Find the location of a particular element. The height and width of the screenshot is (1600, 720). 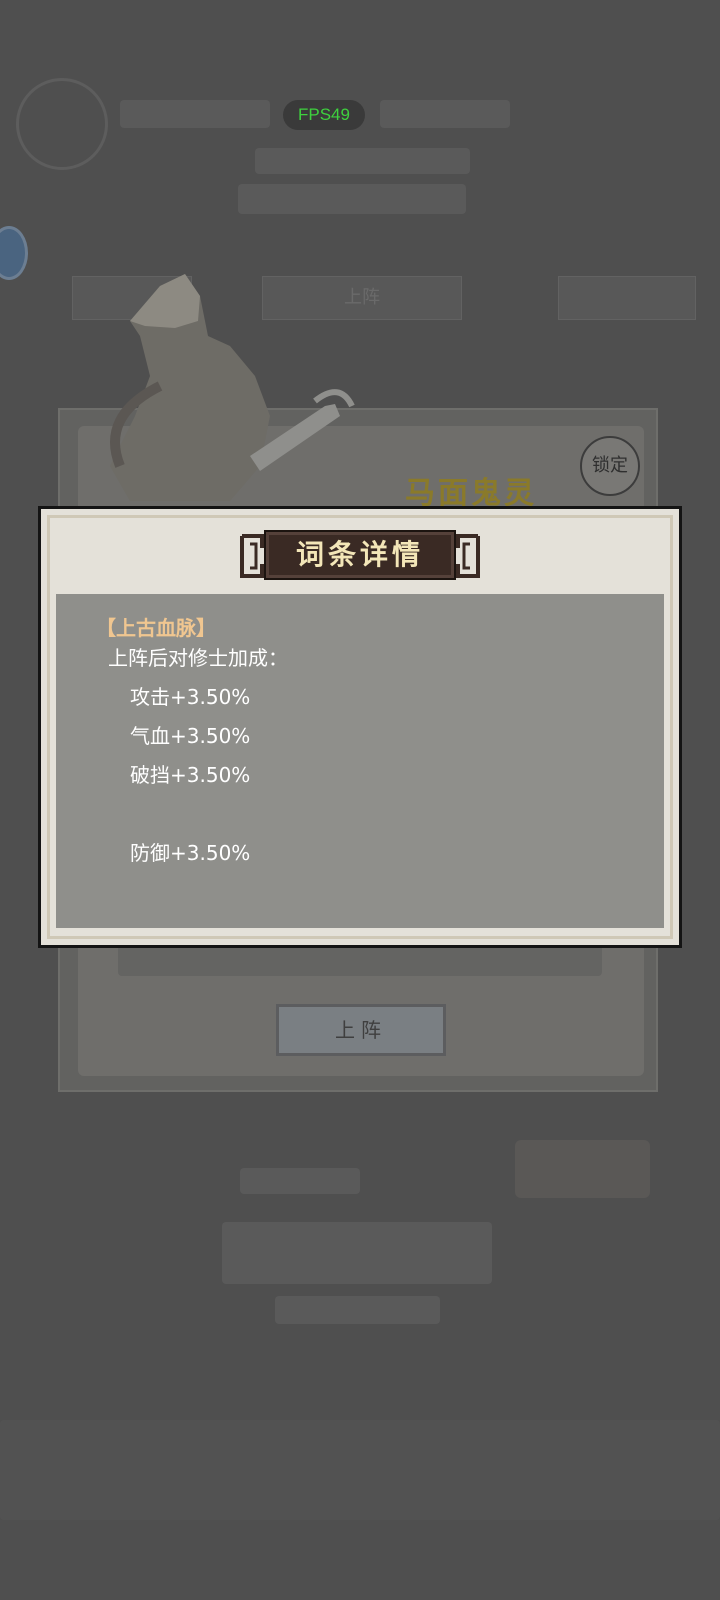

dialog-title-plate: 词条详情 is located at coordinates (360, 556).